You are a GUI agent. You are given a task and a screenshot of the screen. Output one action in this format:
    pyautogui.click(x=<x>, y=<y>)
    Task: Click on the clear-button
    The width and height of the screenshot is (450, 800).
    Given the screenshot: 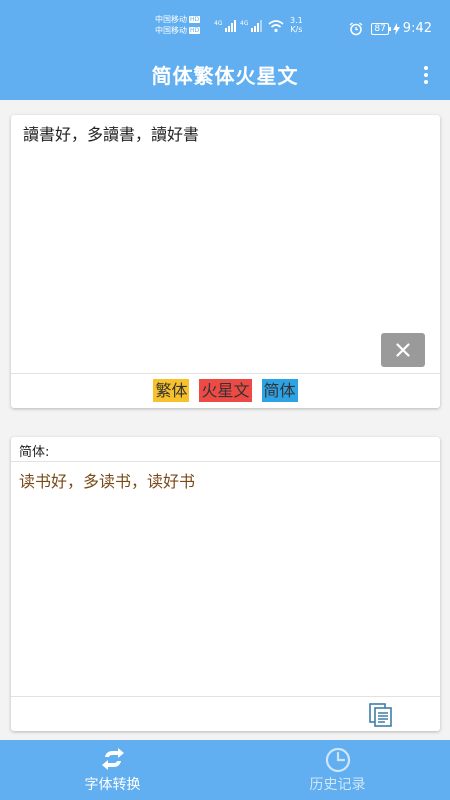 What is the action you would take?
    pyautogui.click(x=403, y=350)
    